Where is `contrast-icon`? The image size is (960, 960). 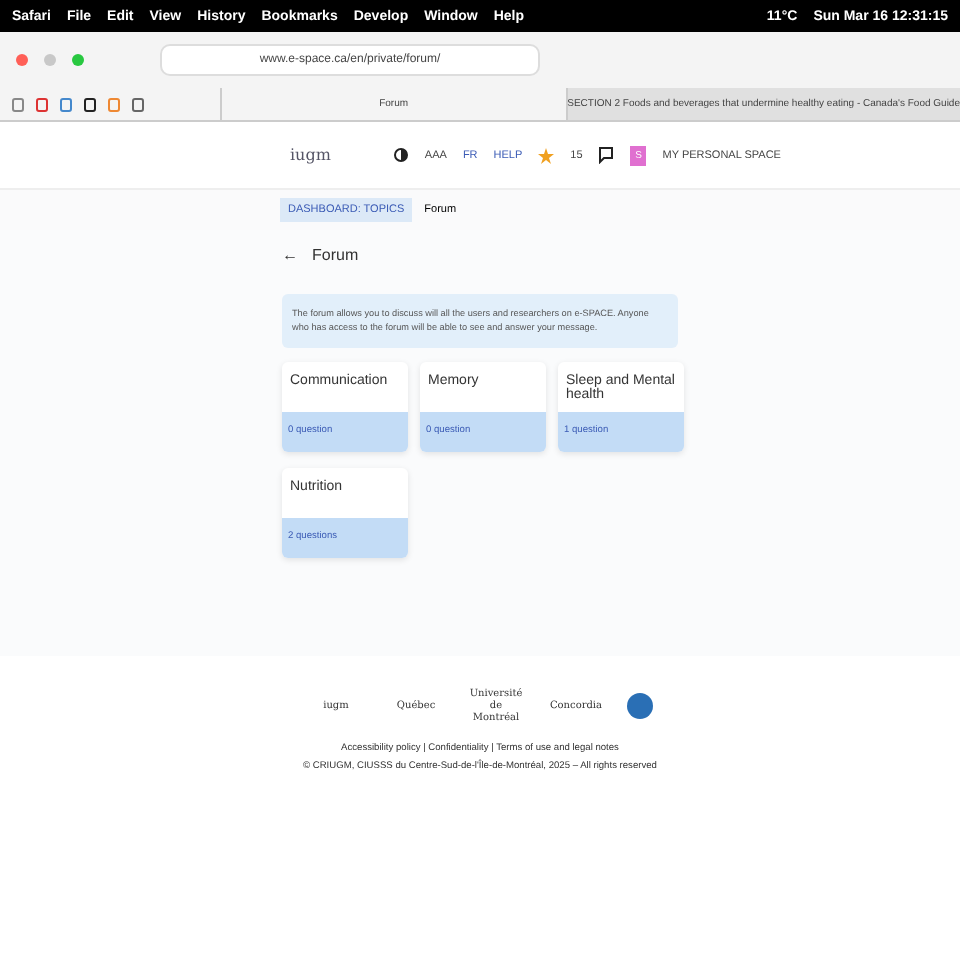 contrast-icon is located at coordinates (401, 155).